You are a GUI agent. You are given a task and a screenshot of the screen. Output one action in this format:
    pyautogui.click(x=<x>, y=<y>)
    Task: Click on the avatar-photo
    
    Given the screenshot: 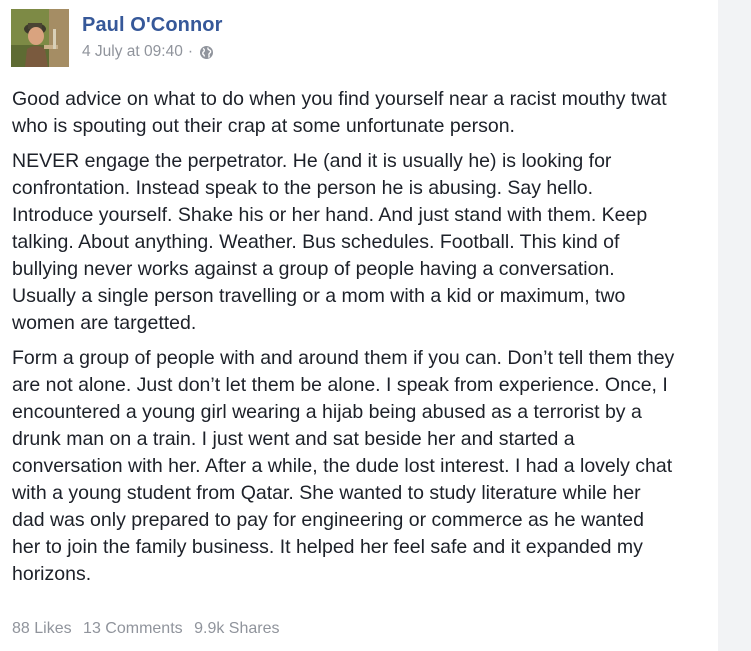 What is the action you would take?
    pyautogui.click(x=40, y=38)
    